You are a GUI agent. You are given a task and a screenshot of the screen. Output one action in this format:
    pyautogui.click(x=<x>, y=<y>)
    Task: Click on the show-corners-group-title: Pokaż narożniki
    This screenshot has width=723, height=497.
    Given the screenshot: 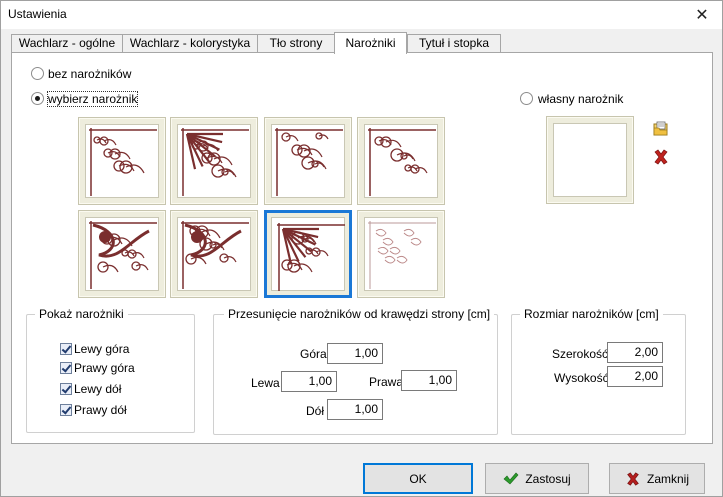 What is the action you would take?
    pyautogui.click(x=81, y=314)
    